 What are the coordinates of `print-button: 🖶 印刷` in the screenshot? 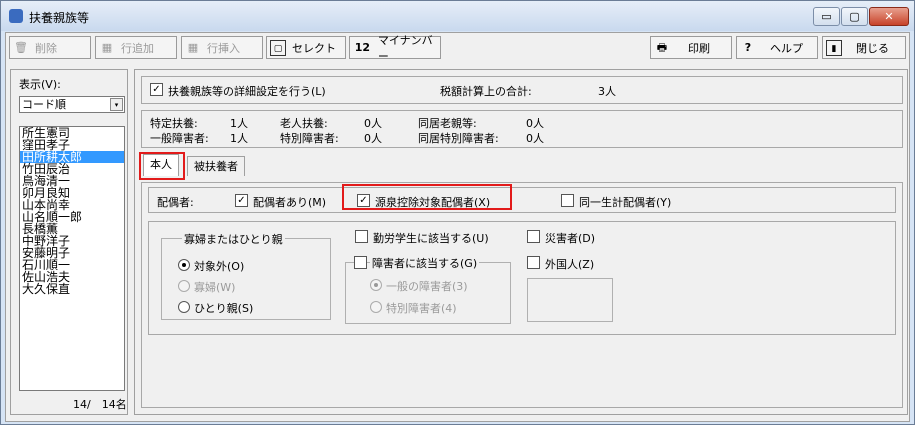 It's located at (691, 47).